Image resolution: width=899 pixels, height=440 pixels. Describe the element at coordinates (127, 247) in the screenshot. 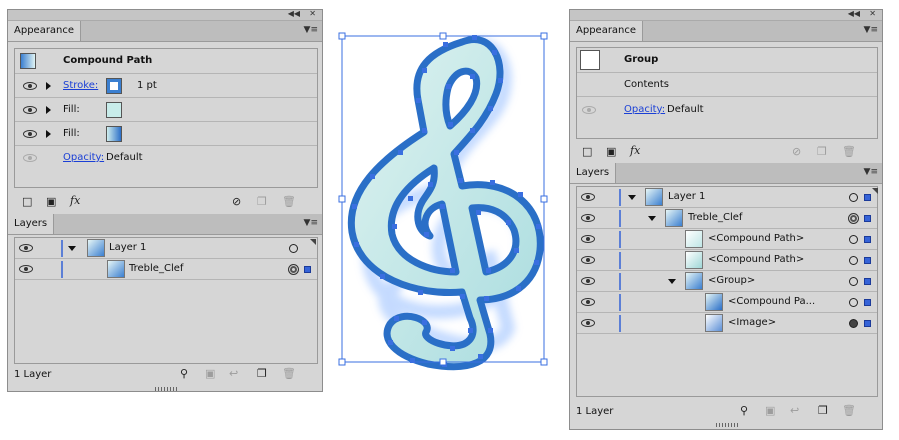

I see `layer-name: Layer 1` at that location.